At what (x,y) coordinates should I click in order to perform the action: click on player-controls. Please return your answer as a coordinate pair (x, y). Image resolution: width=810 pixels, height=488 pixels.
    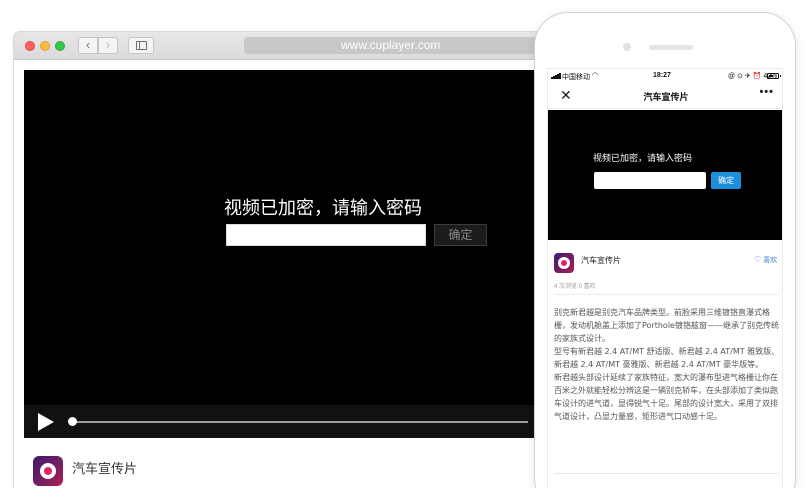
    Looking at the image, I should click on (294, 421).